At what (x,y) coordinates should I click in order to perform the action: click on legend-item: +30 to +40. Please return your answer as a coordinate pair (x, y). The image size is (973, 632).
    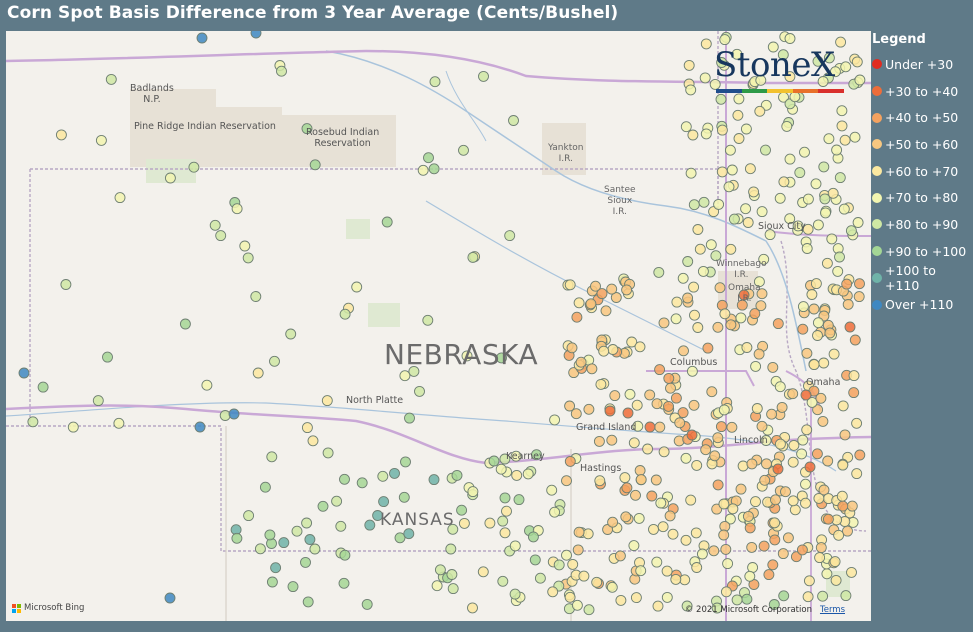
    Looking at the image, I should click on (922, 91).